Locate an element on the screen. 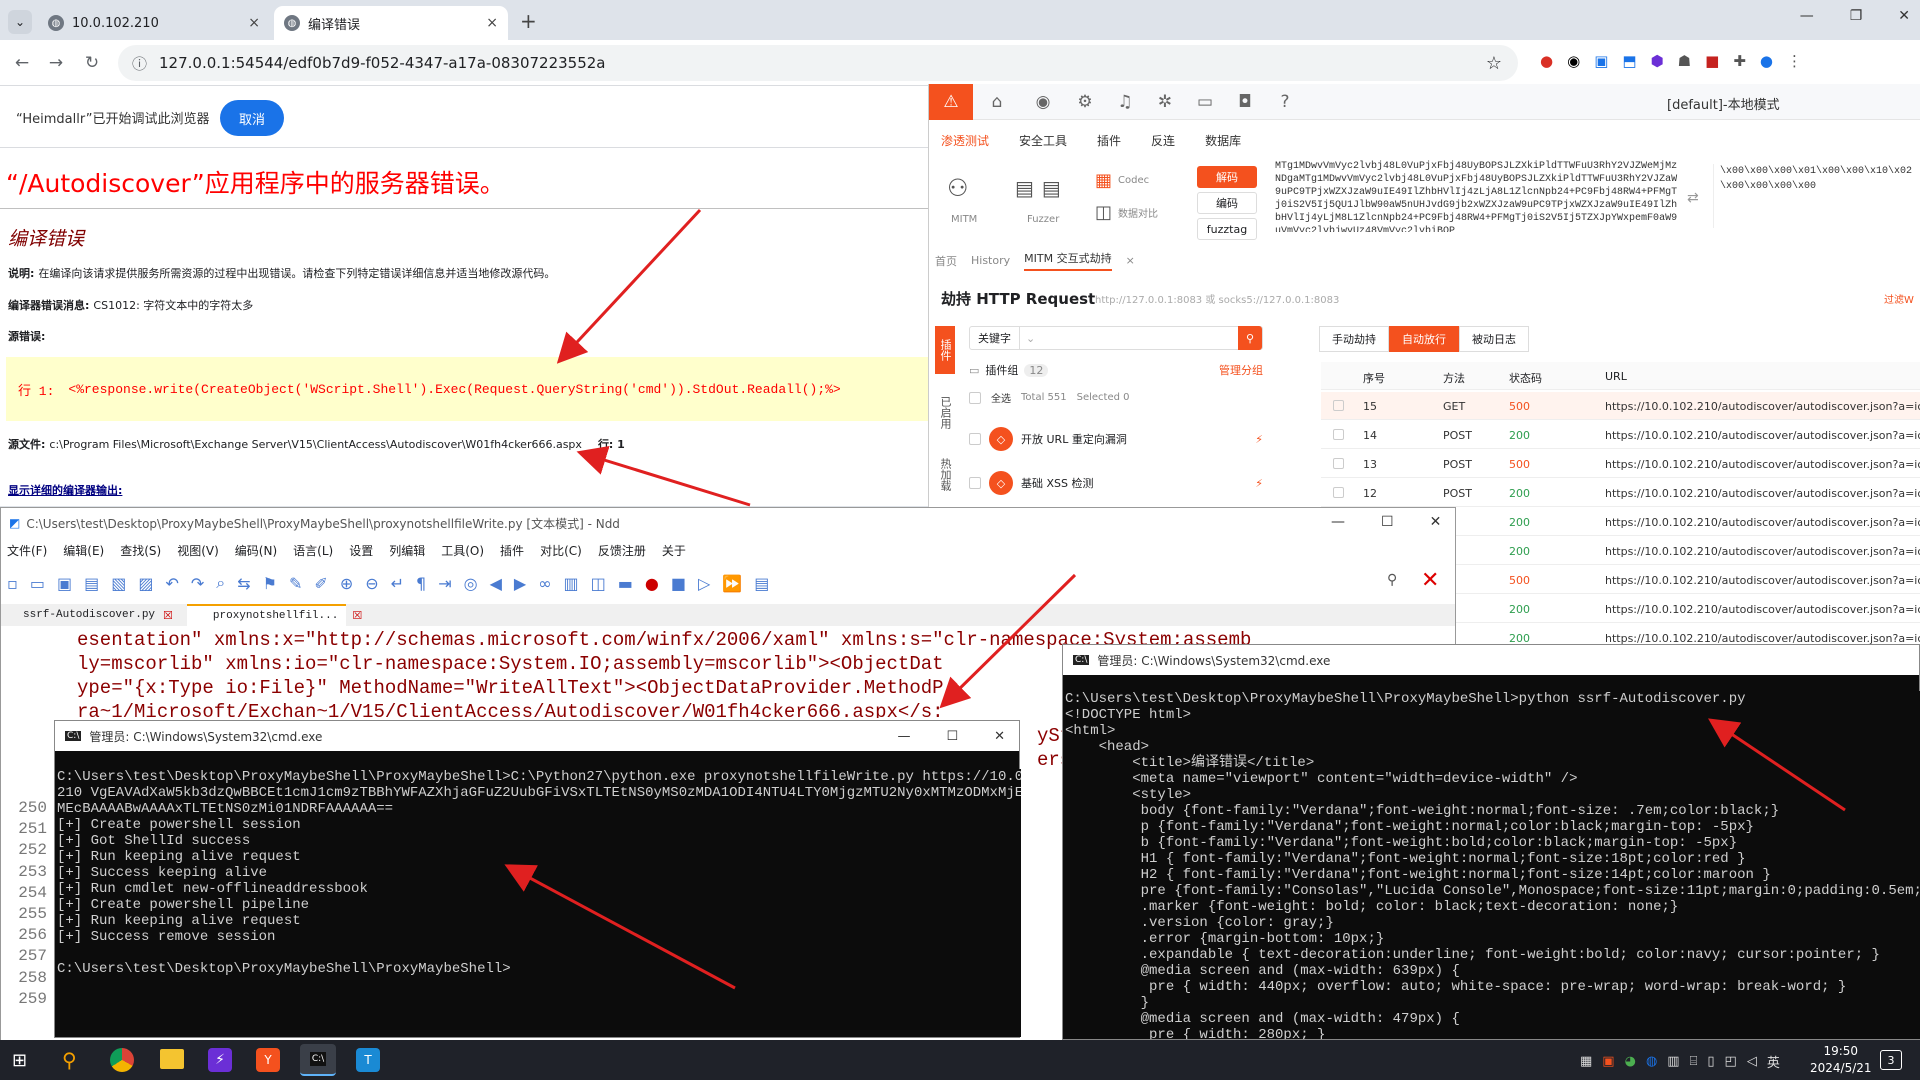 The image size is (1920, 1080). zoom-out-icon: ⊖ is located at coordinates (371, 583).